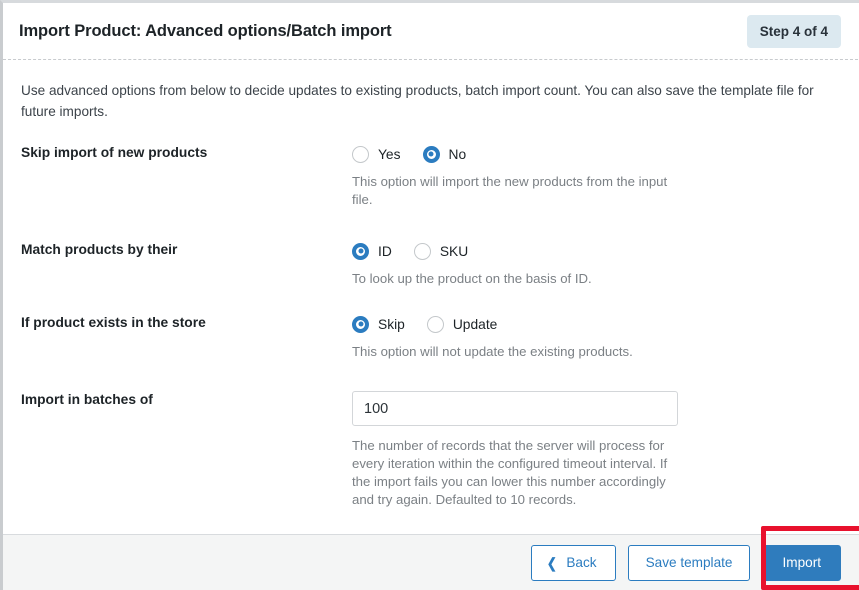 This screenshot has height=590, width=859. I want to click on radio-group-product-exists: Skip Update, so click(596, 324).